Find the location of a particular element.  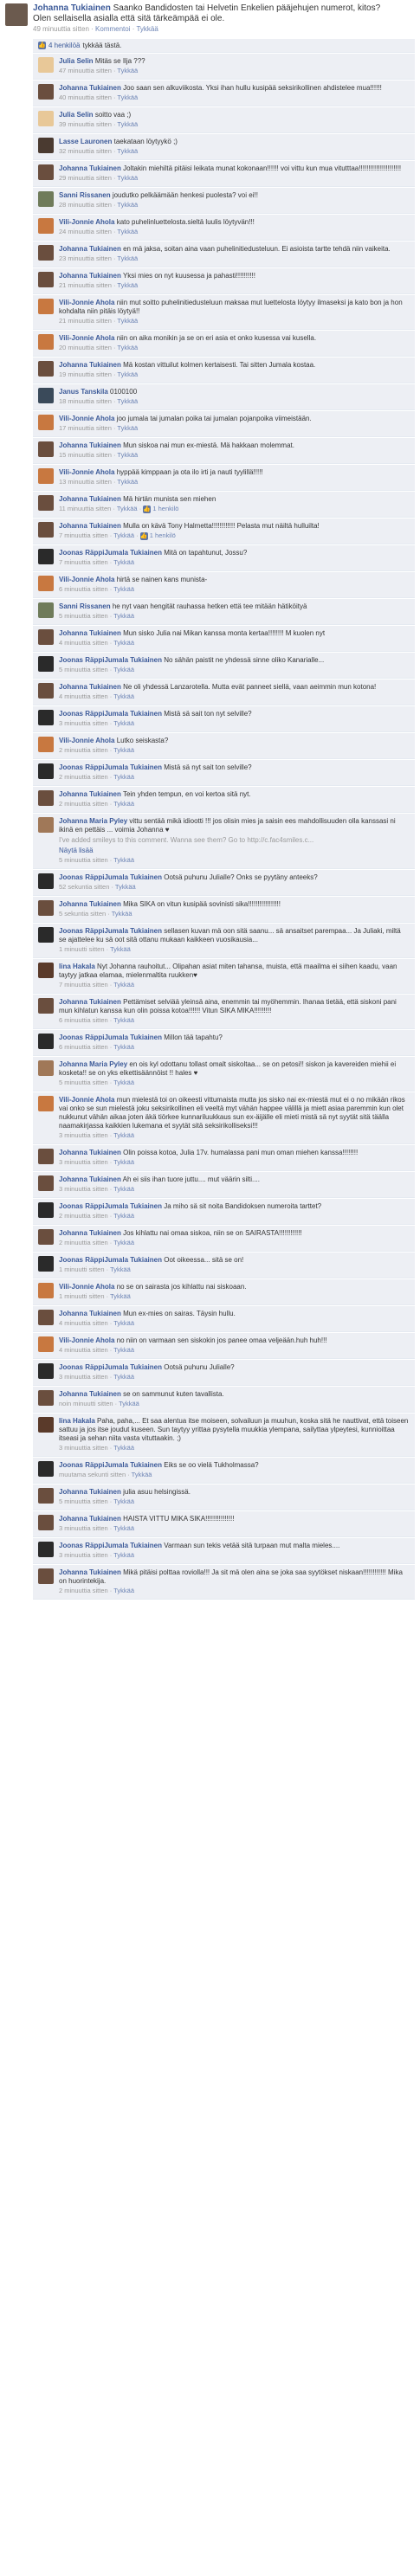

like-link: Tykkää is located at coordinates (147, 29).